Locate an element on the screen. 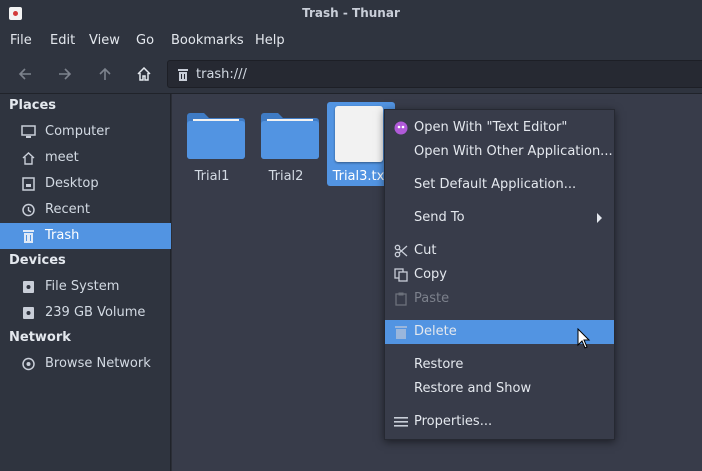 The image size is (702, 471). arrow-left-icon is located at coordinates (24, 74).